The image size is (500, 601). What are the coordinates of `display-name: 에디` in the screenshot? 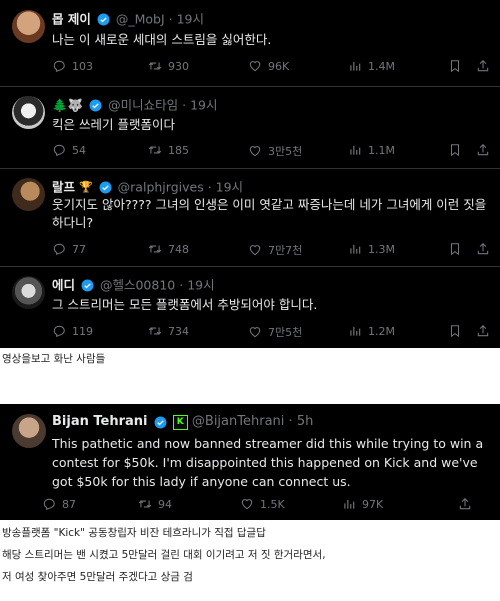 It's located at (63, 285).